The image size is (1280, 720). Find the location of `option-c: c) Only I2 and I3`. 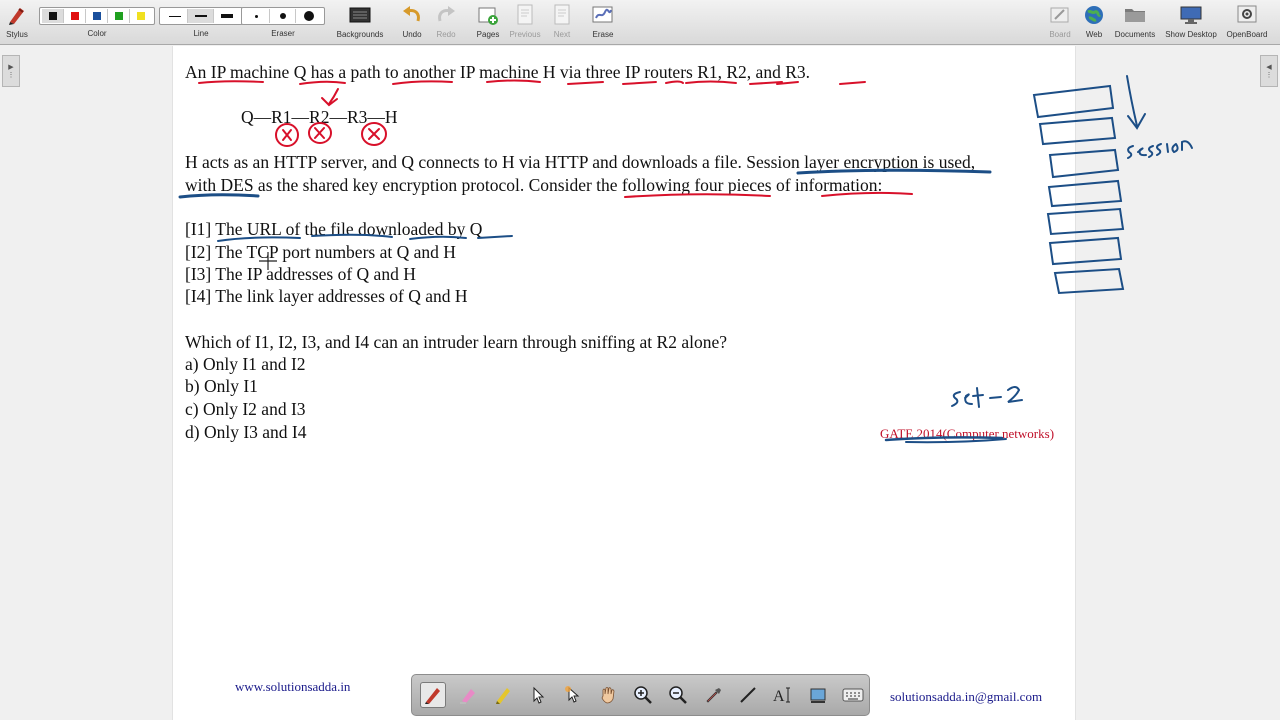

option-c: c) Only I2 and I3 is located at coordinates (245, 409).